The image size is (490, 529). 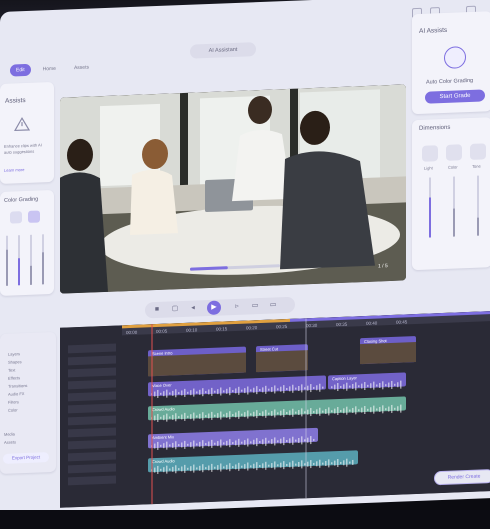 What do you see at coordinates (478, 205) in the screenshot?
I see `tone-slider` at bounding box center [478, 205].